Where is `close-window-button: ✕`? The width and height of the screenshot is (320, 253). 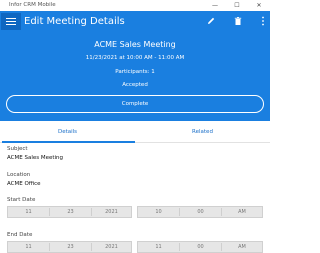 close-window-button: ✕ is located at coordinates (259, 5).